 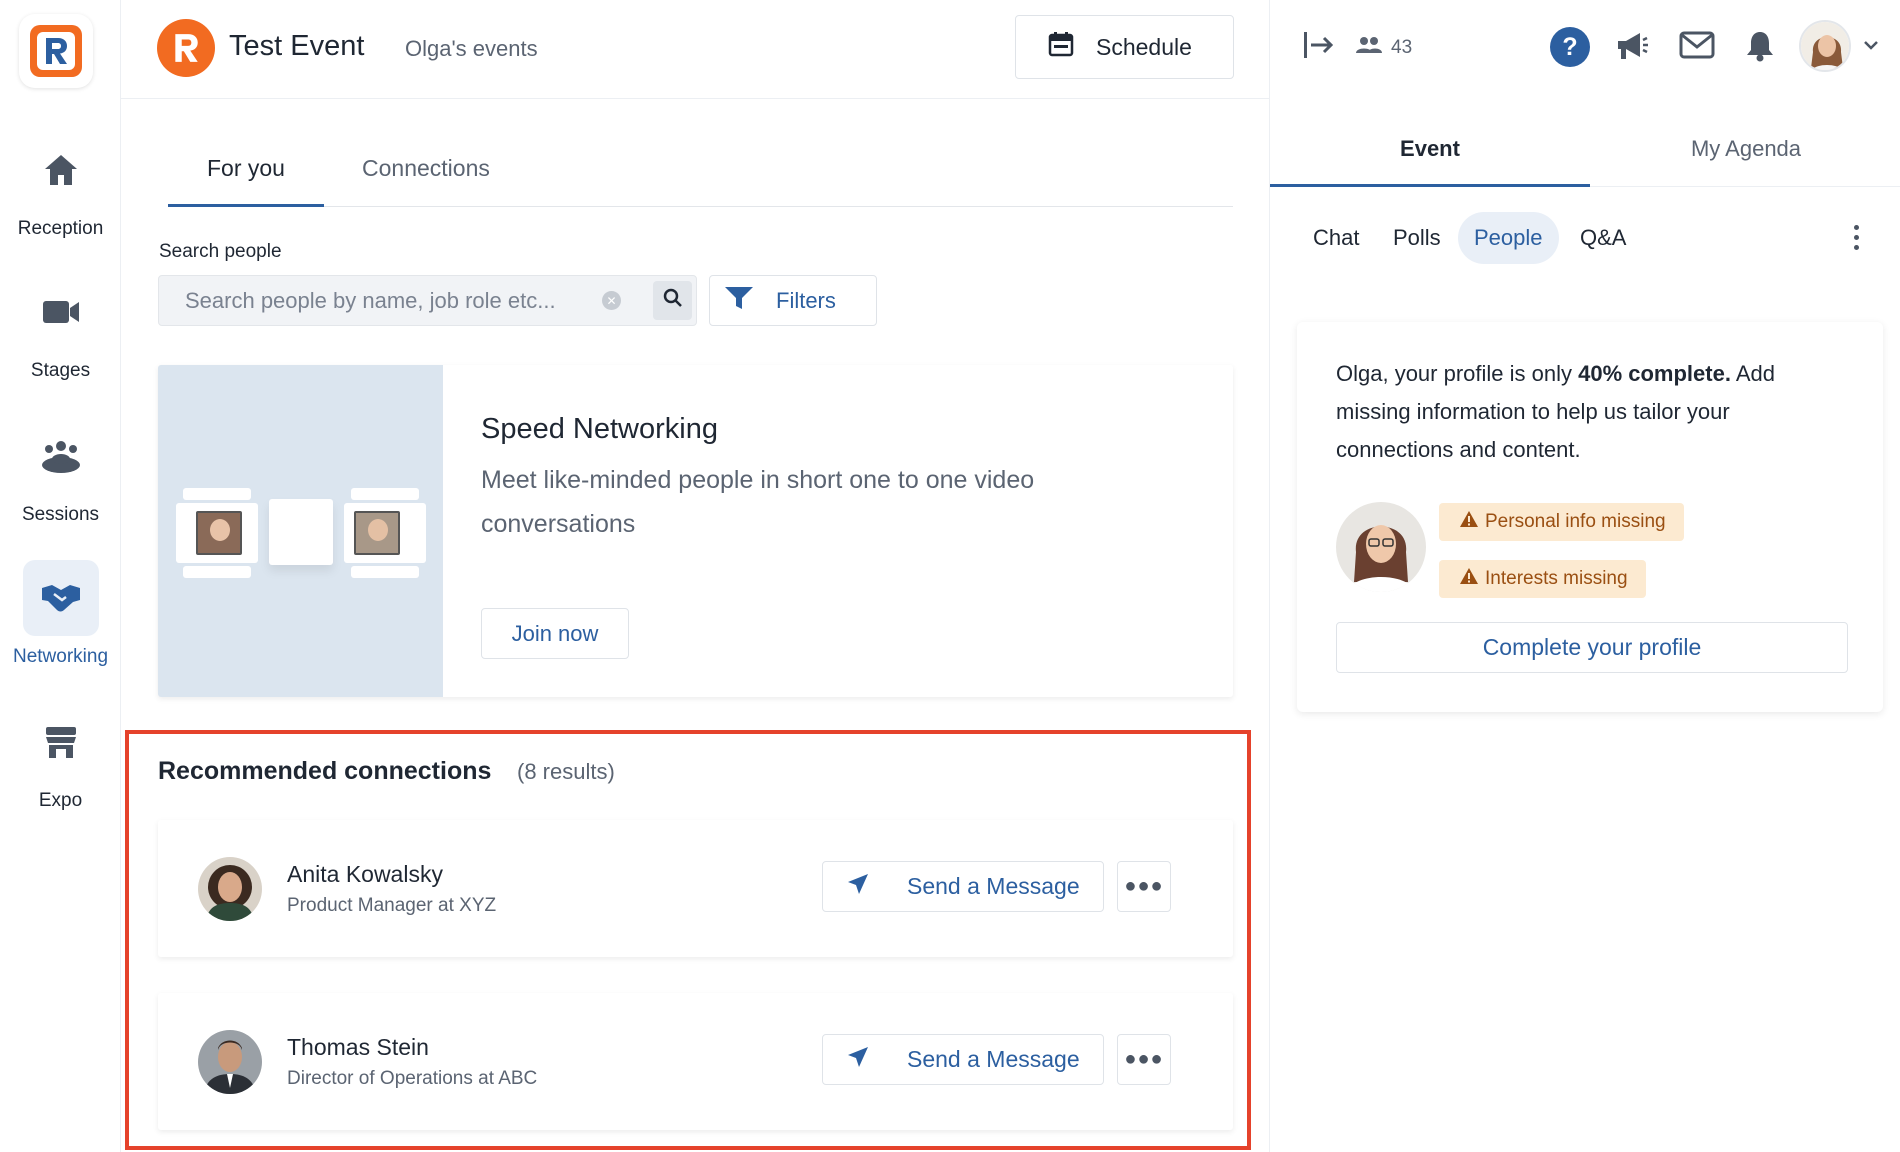 What do you see at coordinates (1469, 522) in the screenshot?
I see `warning-icon` at bounding box center [1469, 522].